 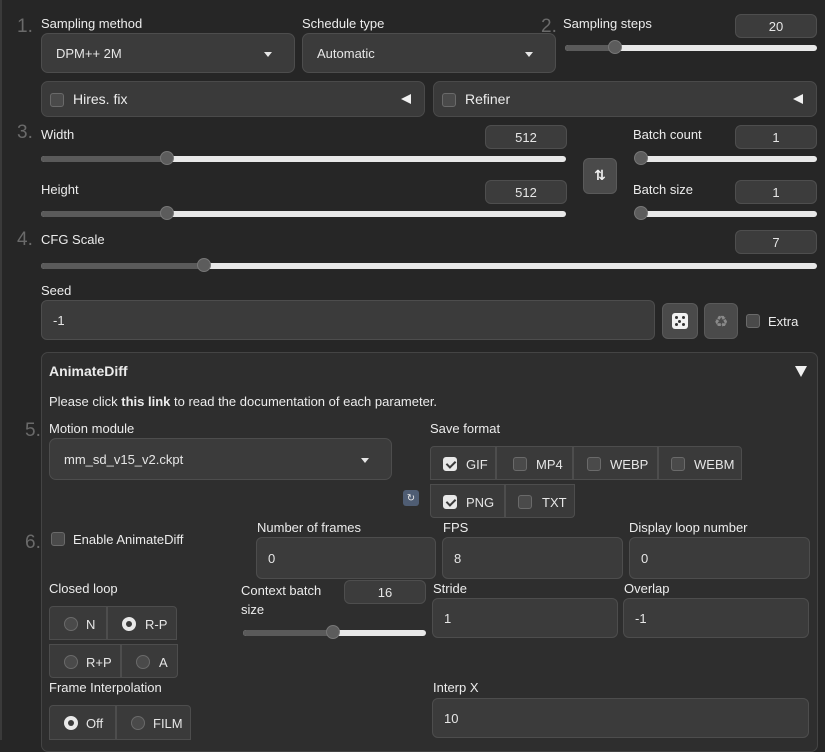 What do you see at coordinates (525, 502) in the screenshot?
I see `txt-checkbox` at bounding box center [525, 502].